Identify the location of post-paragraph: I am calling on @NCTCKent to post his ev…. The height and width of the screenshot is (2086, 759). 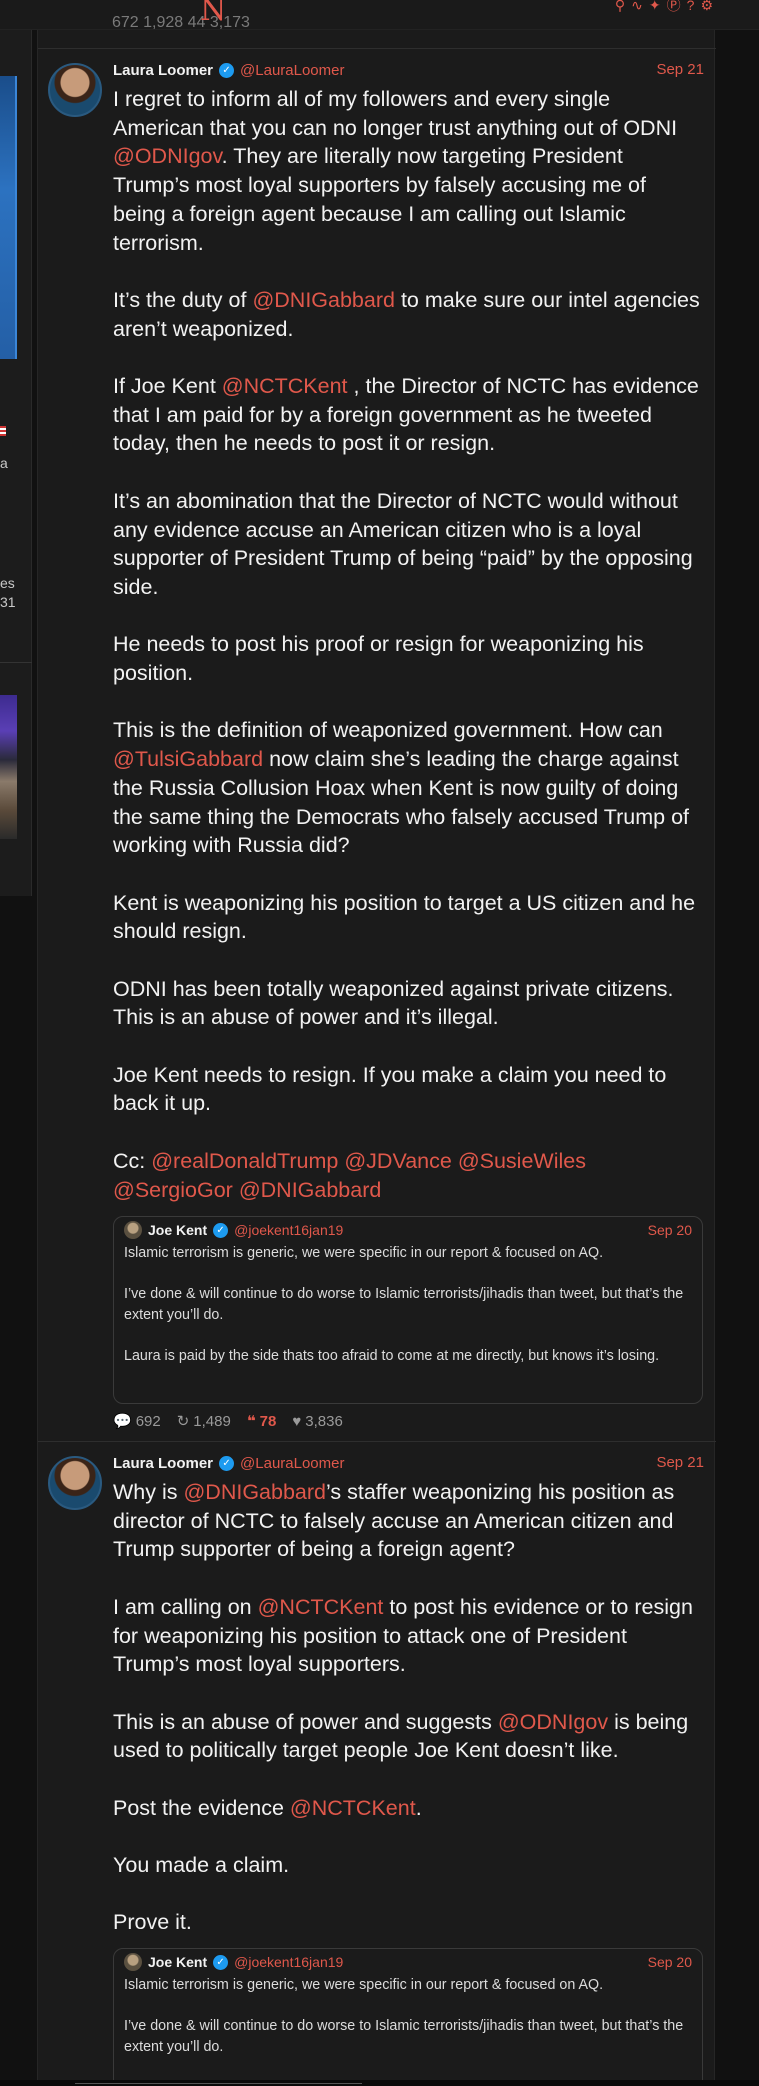
(403, 1635).